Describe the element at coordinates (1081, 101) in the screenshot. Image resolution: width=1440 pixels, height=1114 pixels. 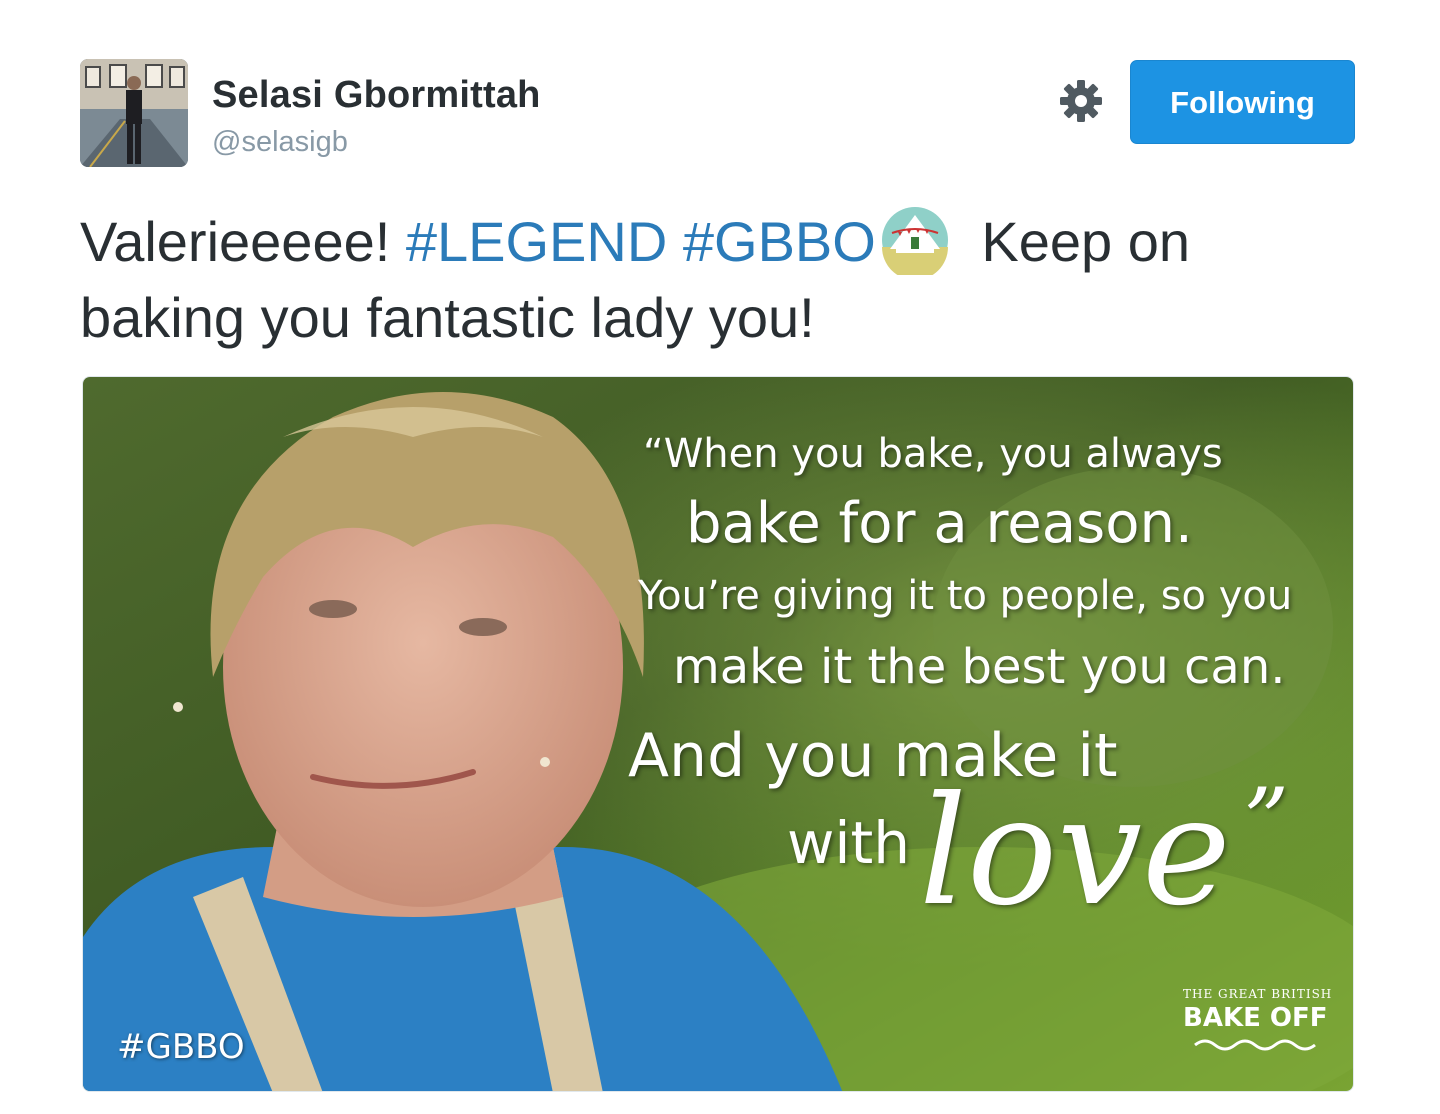
I see `gear-icon` at that location.